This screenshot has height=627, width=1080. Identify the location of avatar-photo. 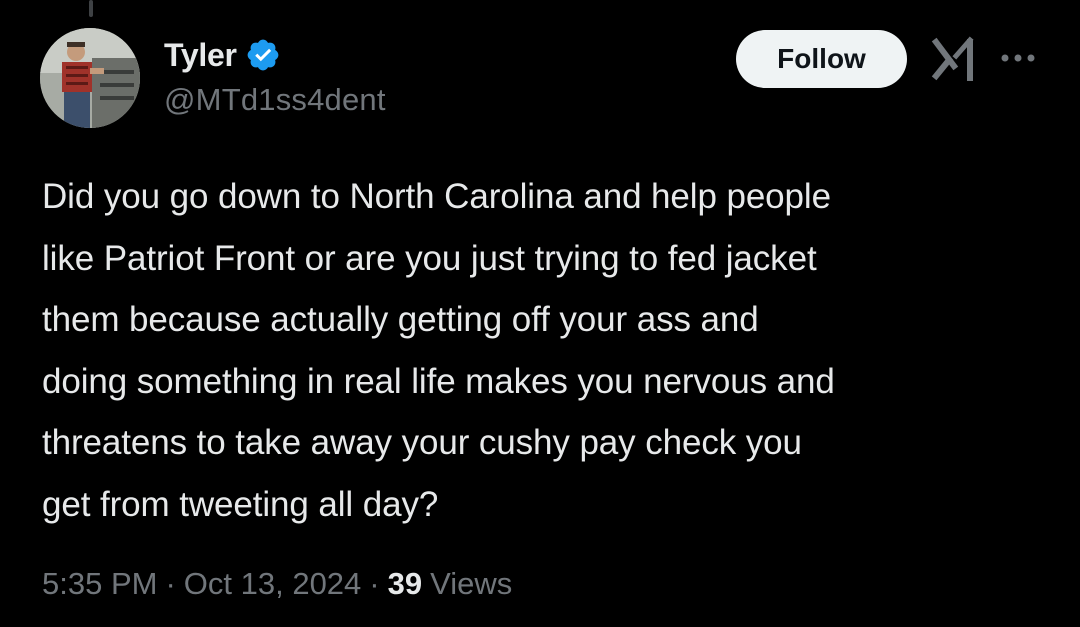
(90, 78).